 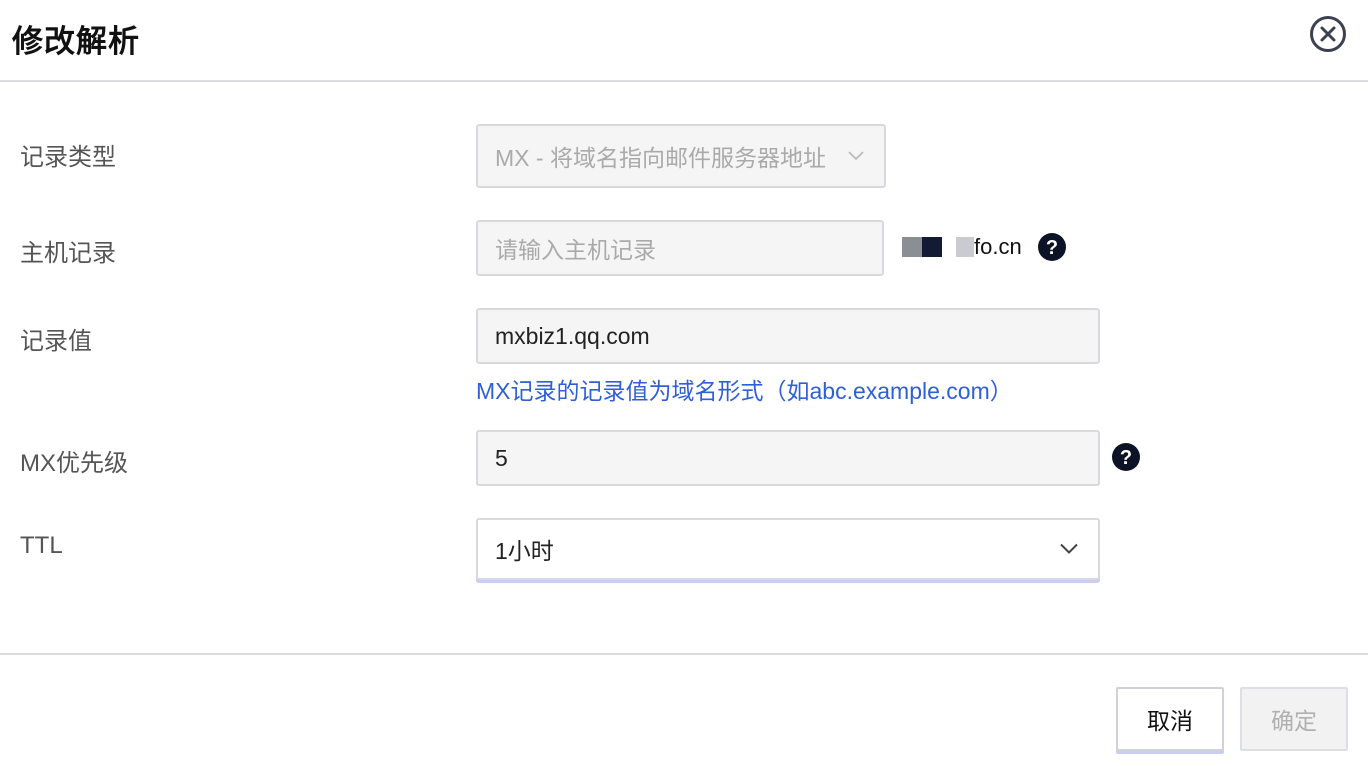 I want to click on host-help-button: ?, so click(x=1052, y=247).